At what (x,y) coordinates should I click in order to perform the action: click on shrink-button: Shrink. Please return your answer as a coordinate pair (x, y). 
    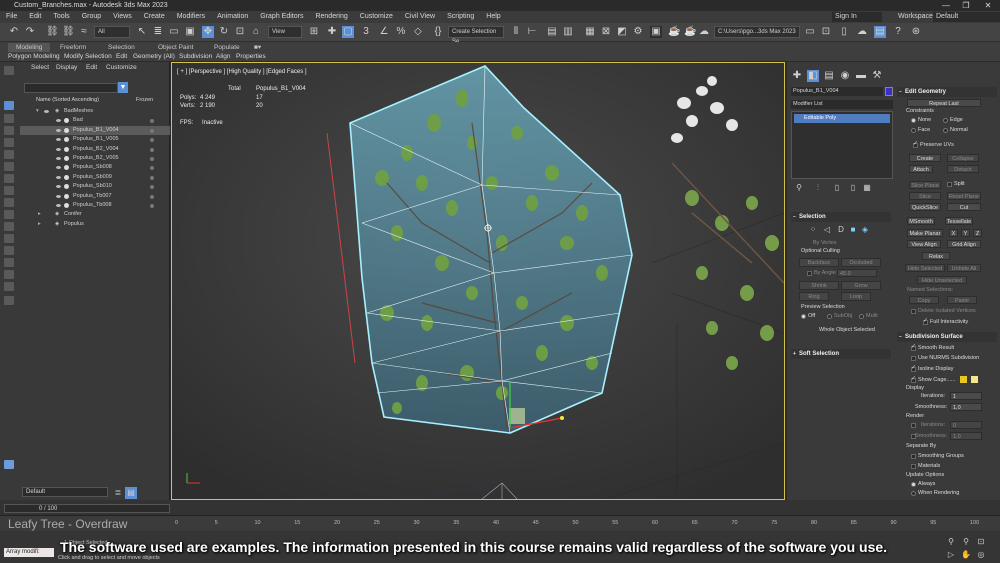
    Looking at the image, I should click on (819, 285).